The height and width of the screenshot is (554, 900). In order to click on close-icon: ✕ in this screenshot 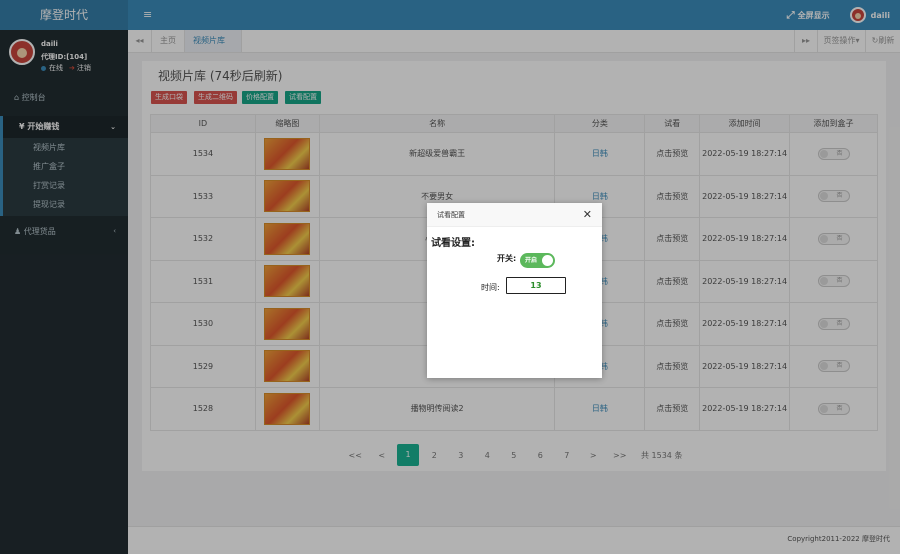, I will do `click(587, 215)`.